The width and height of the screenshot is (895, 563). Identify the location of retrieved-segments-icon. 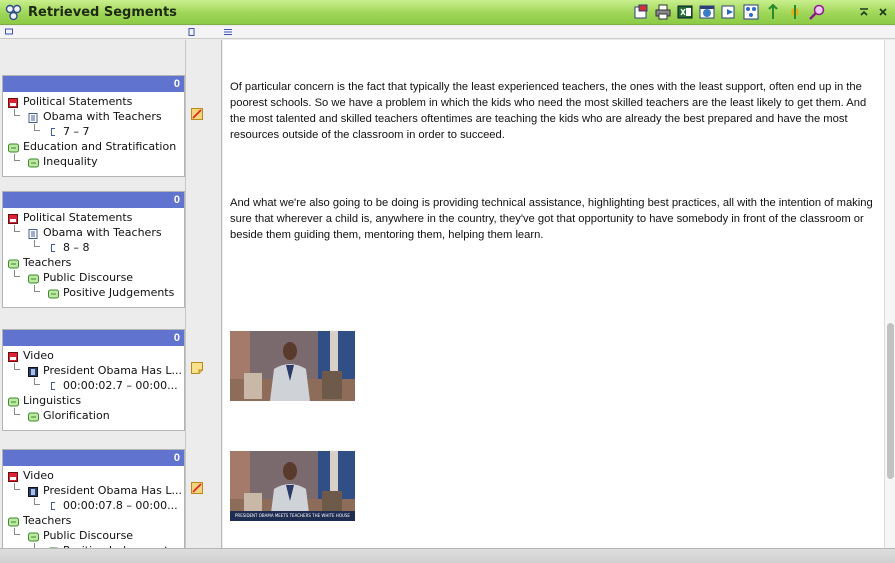
(13, 12).